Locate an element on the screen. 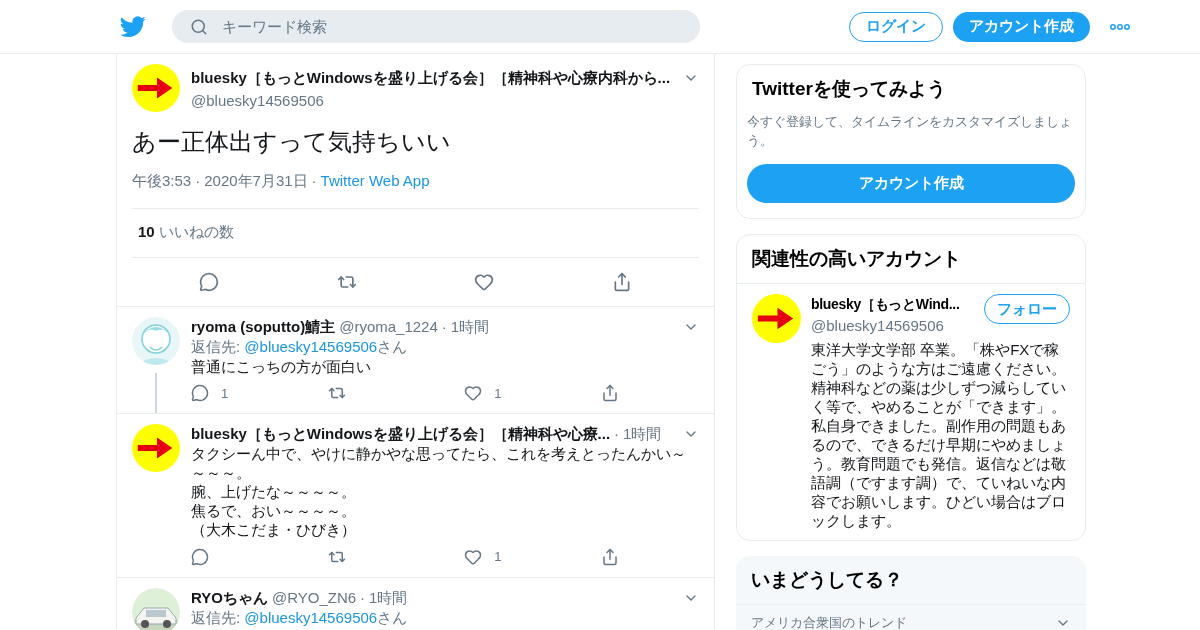 The height and width of the screenshot is (630, 1200). source-link: Twitter Web App is located at coordinates (375, 181).